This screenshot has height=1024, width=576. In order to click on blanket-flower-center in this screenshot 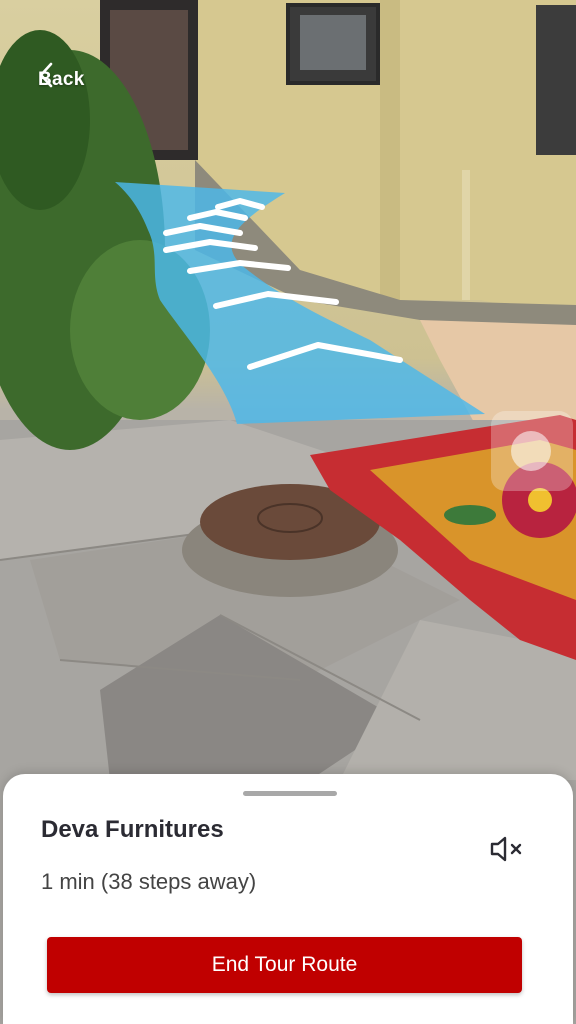, I will do `click(540, 500)`.